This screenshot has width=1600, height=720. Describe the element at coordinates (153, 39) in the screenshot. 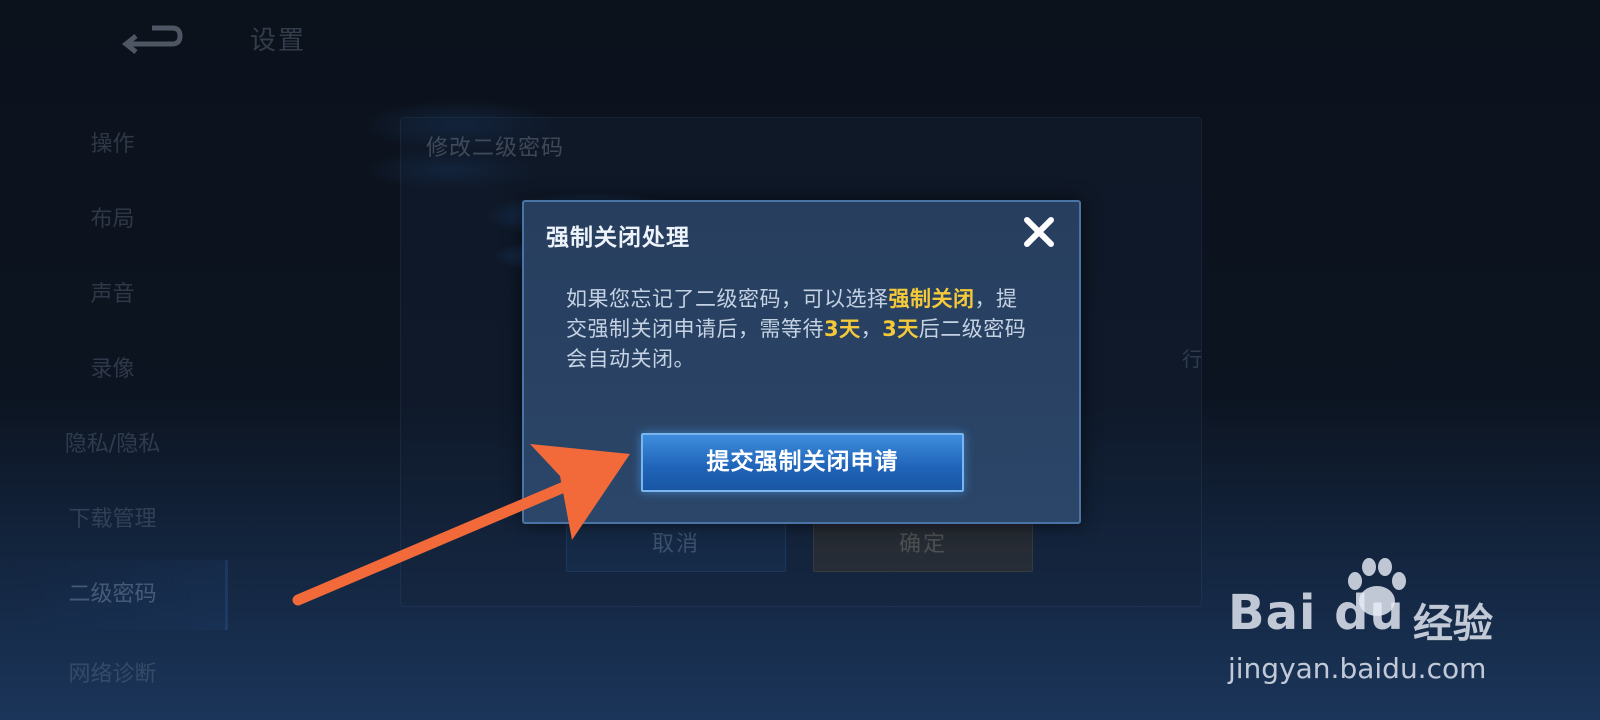

I see `back-arrow-icon` at that location.